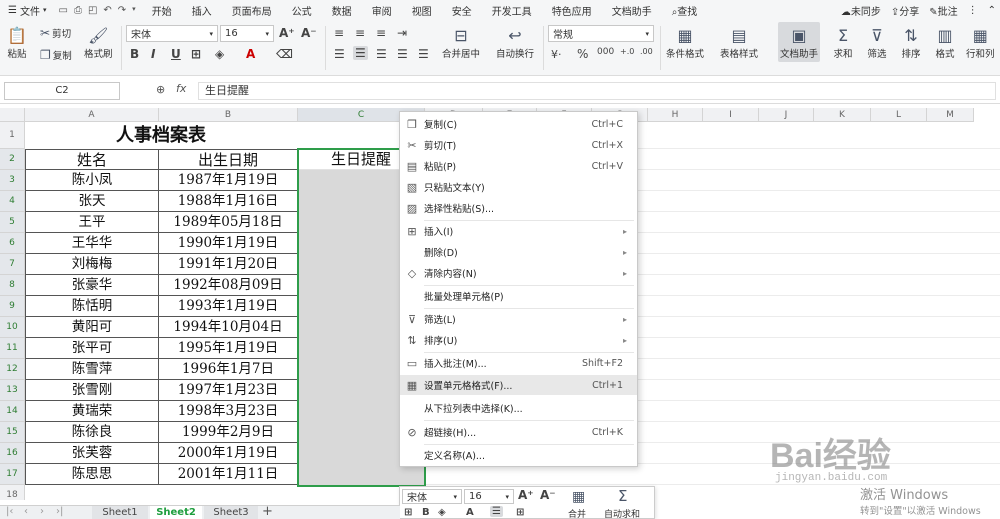 The image size is (1000, 519). Describe the element at coordinates (181, 88) in the screenshot. I see `fx-icon: fx` at that location.